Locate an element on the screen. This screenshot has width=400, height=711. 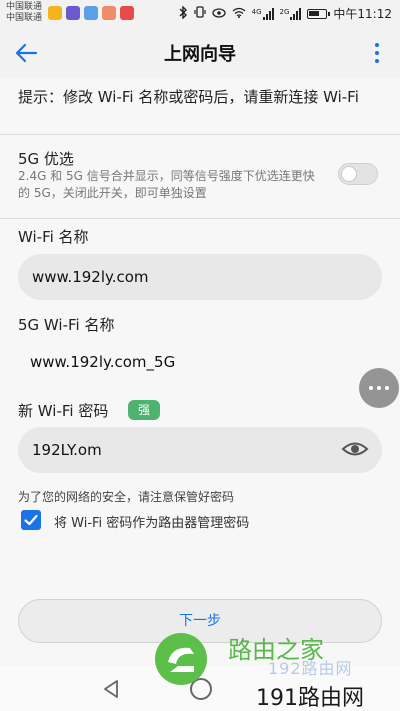
signal-bars-1-icon is located at coordinates (268, 13).